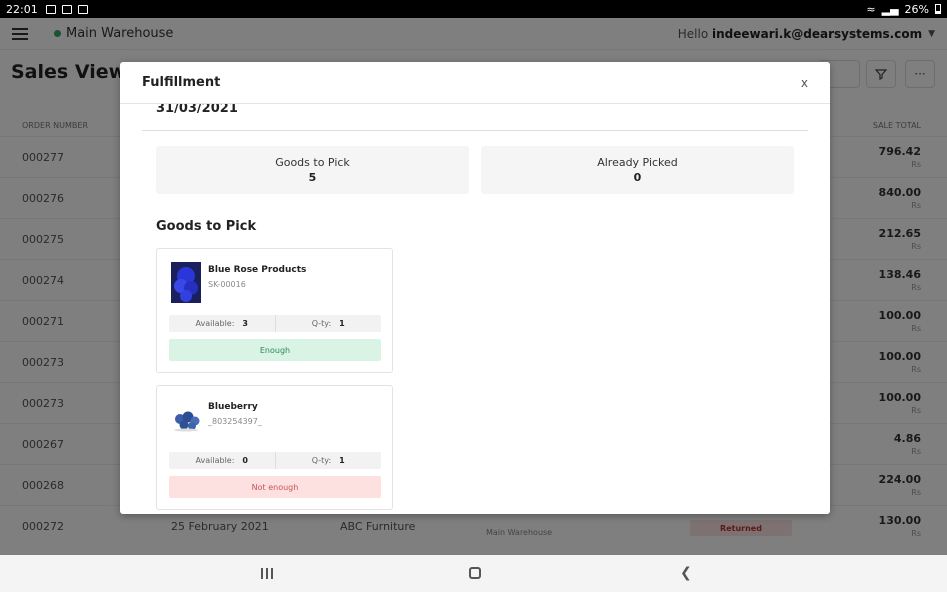 The height and width of the screenshot is (592, 947). What do you see at coordinates (916, 9) in the screenshot?
I see `battery-percent: 26%` at bounding box center [916, 9].